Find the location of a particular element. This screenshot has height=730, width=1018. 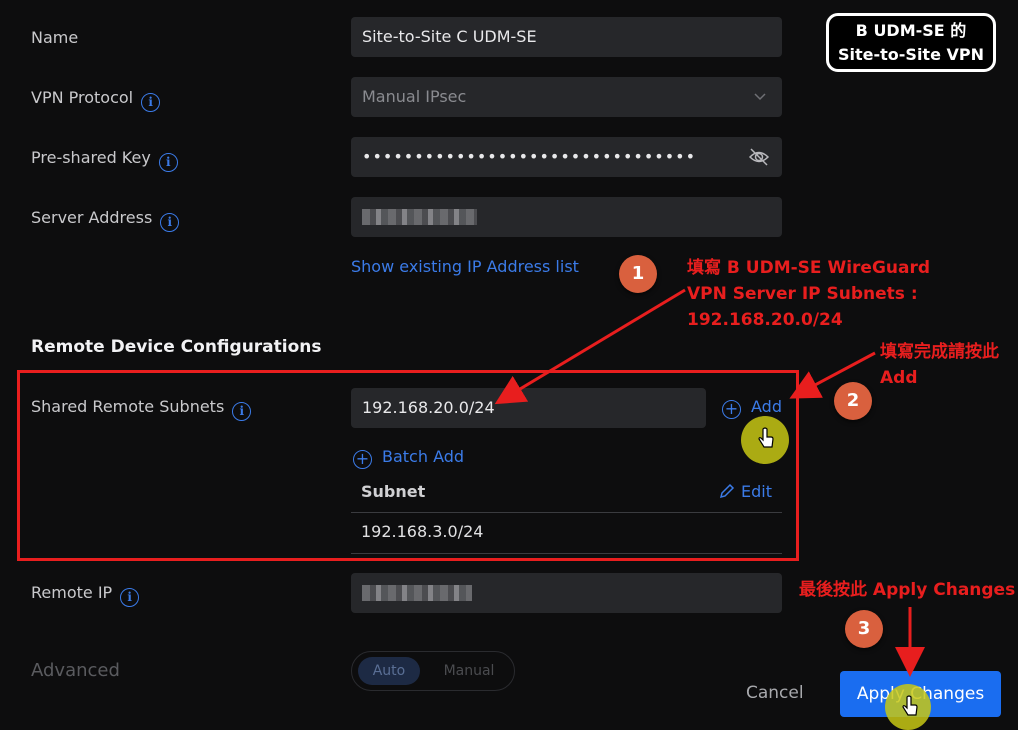

step3-annotation: 最後按此 Apply Changes is located at coordinates (907, 590).